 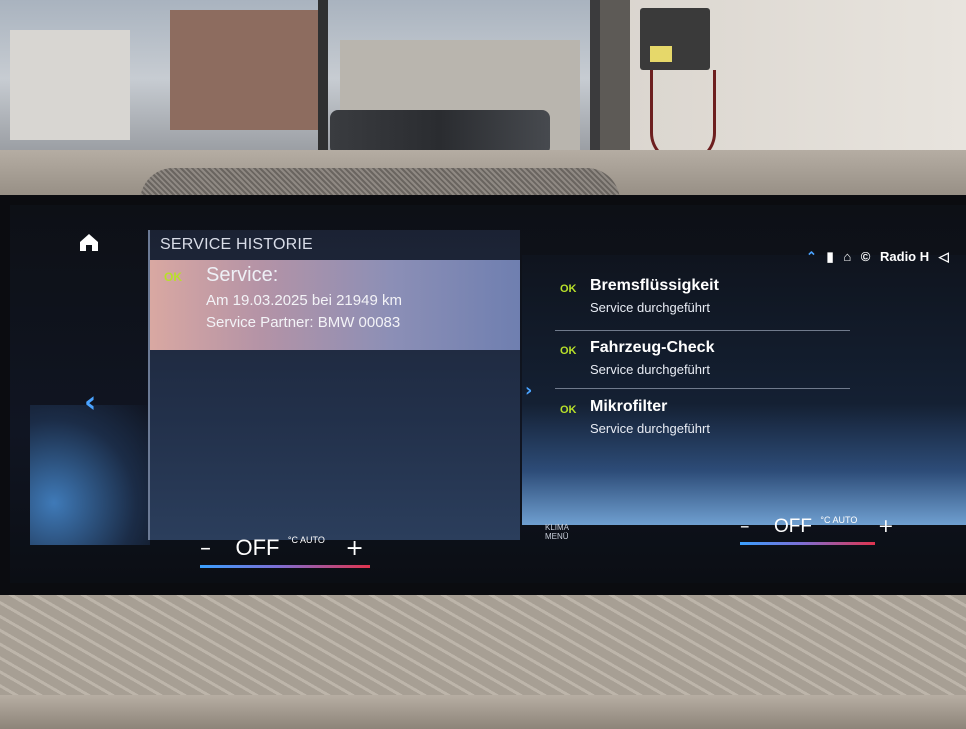 What do you see at coordinates (557, 536) in the screenshot?
I see `menu-label: MENÜ` at bounding box center [557, 536].